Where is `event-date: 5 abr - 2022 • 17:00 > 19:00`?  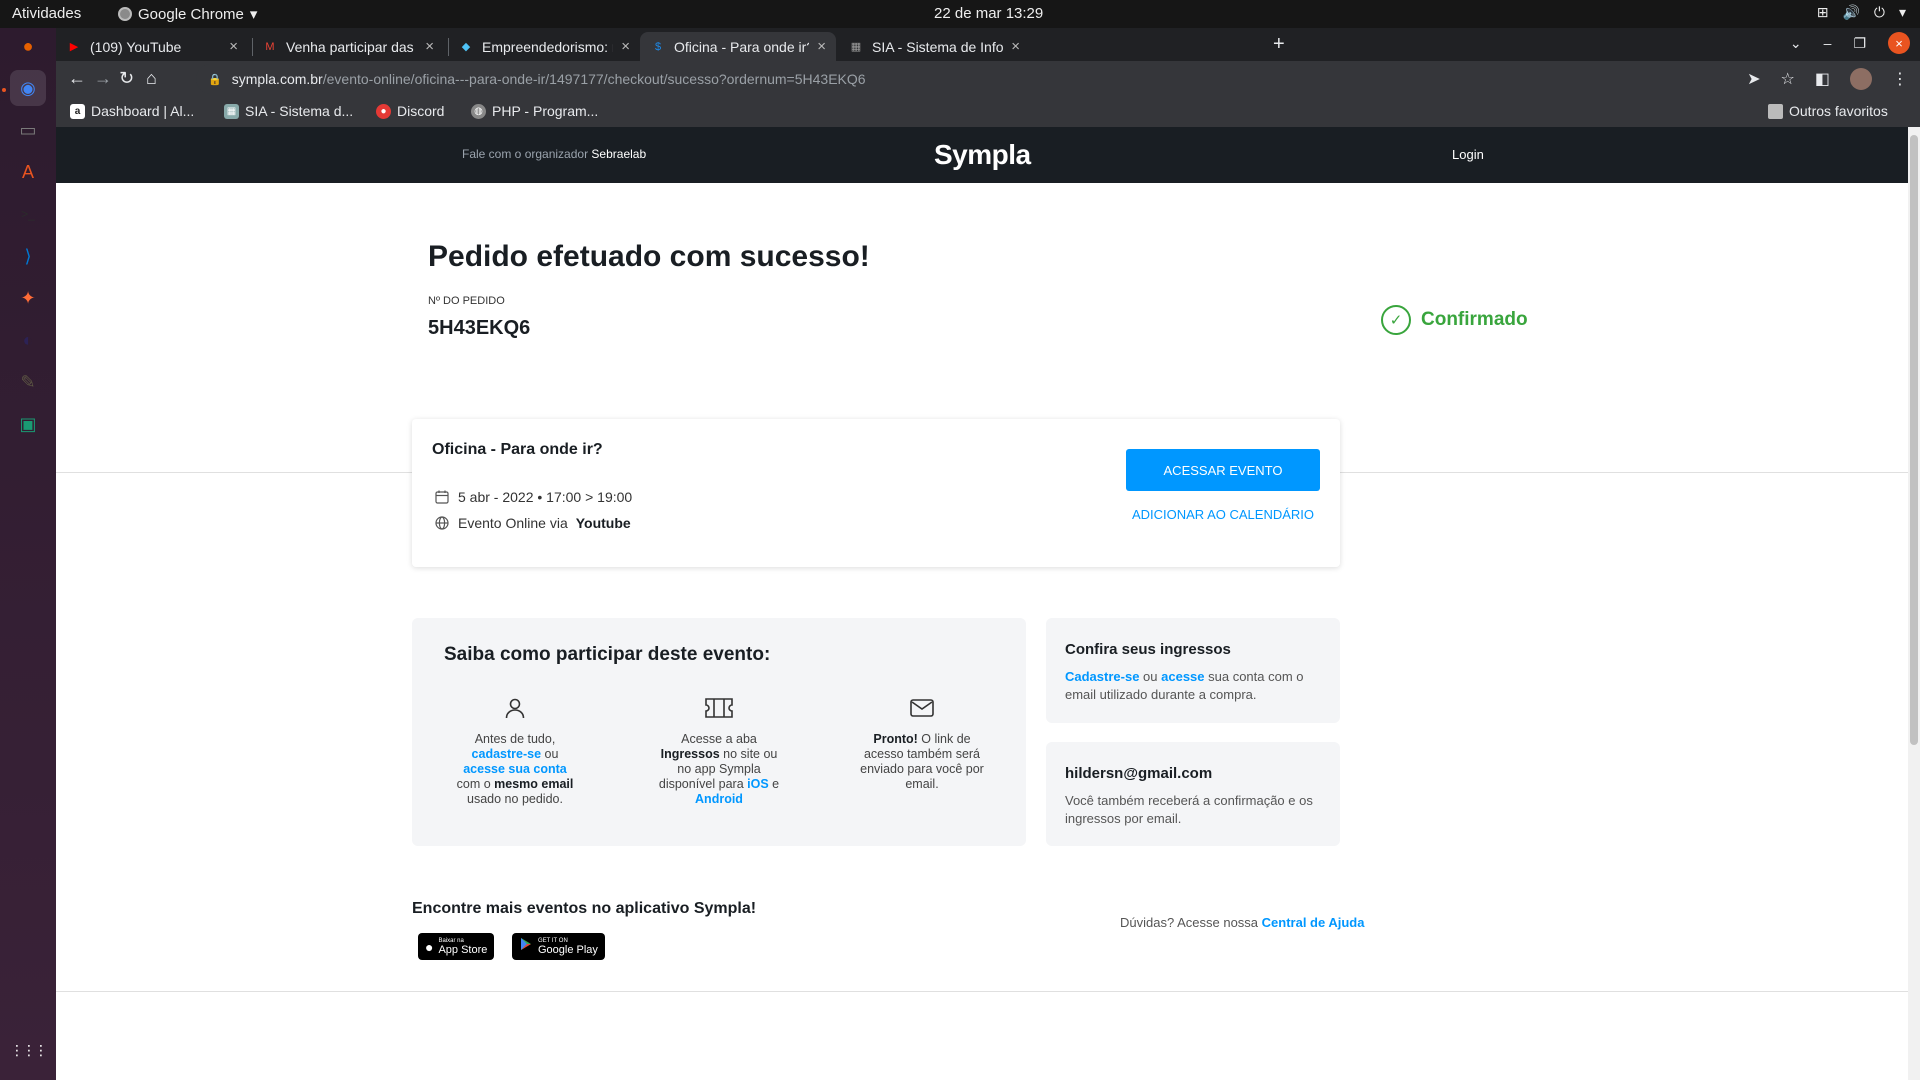
event-date: 5 abr - 2022 • 17:00 > 19:00 is located at coordinates (533, 497).